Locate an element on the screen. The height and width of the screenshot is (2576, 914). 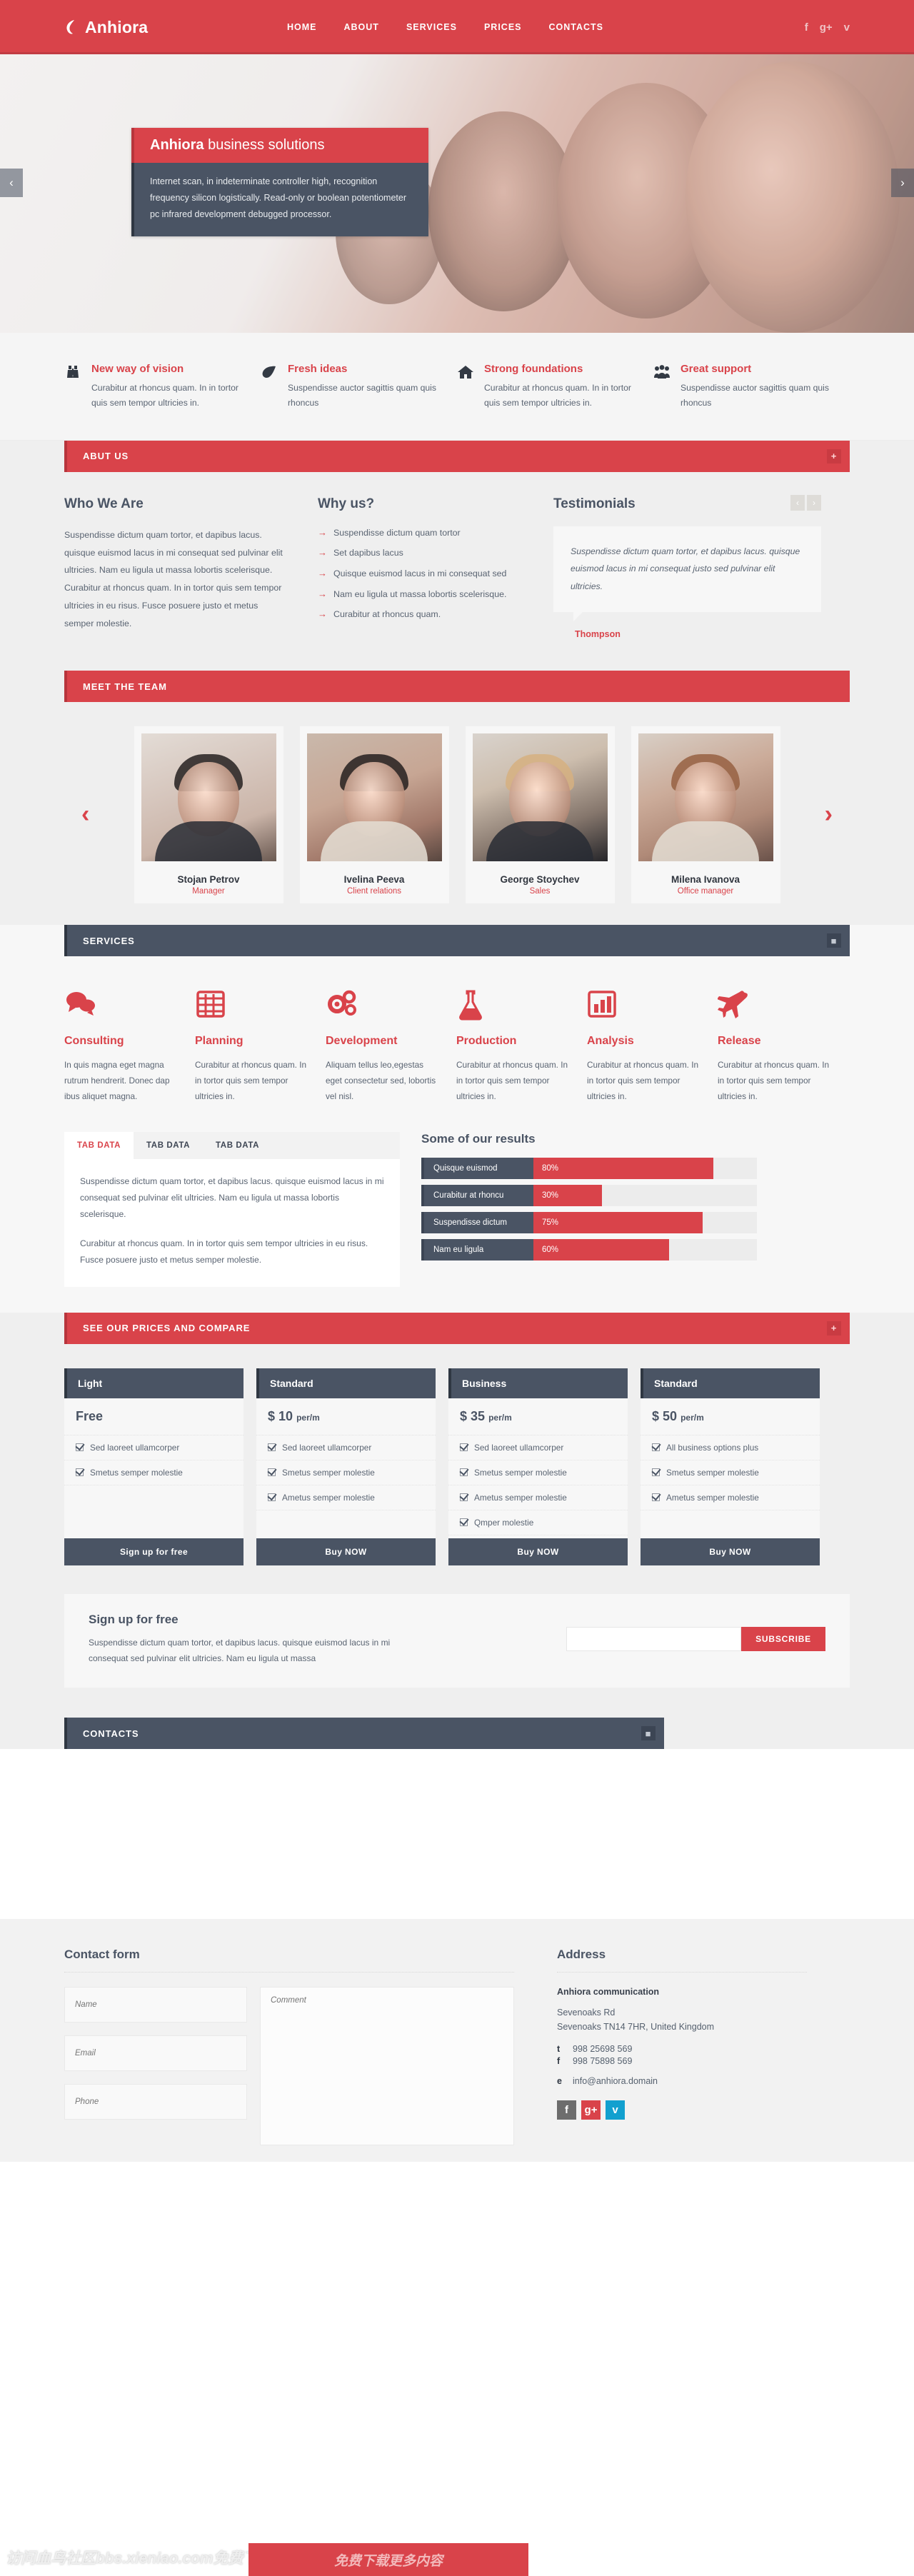
who-we-are-heading: Who We Are is located at coordinates (104, 503).